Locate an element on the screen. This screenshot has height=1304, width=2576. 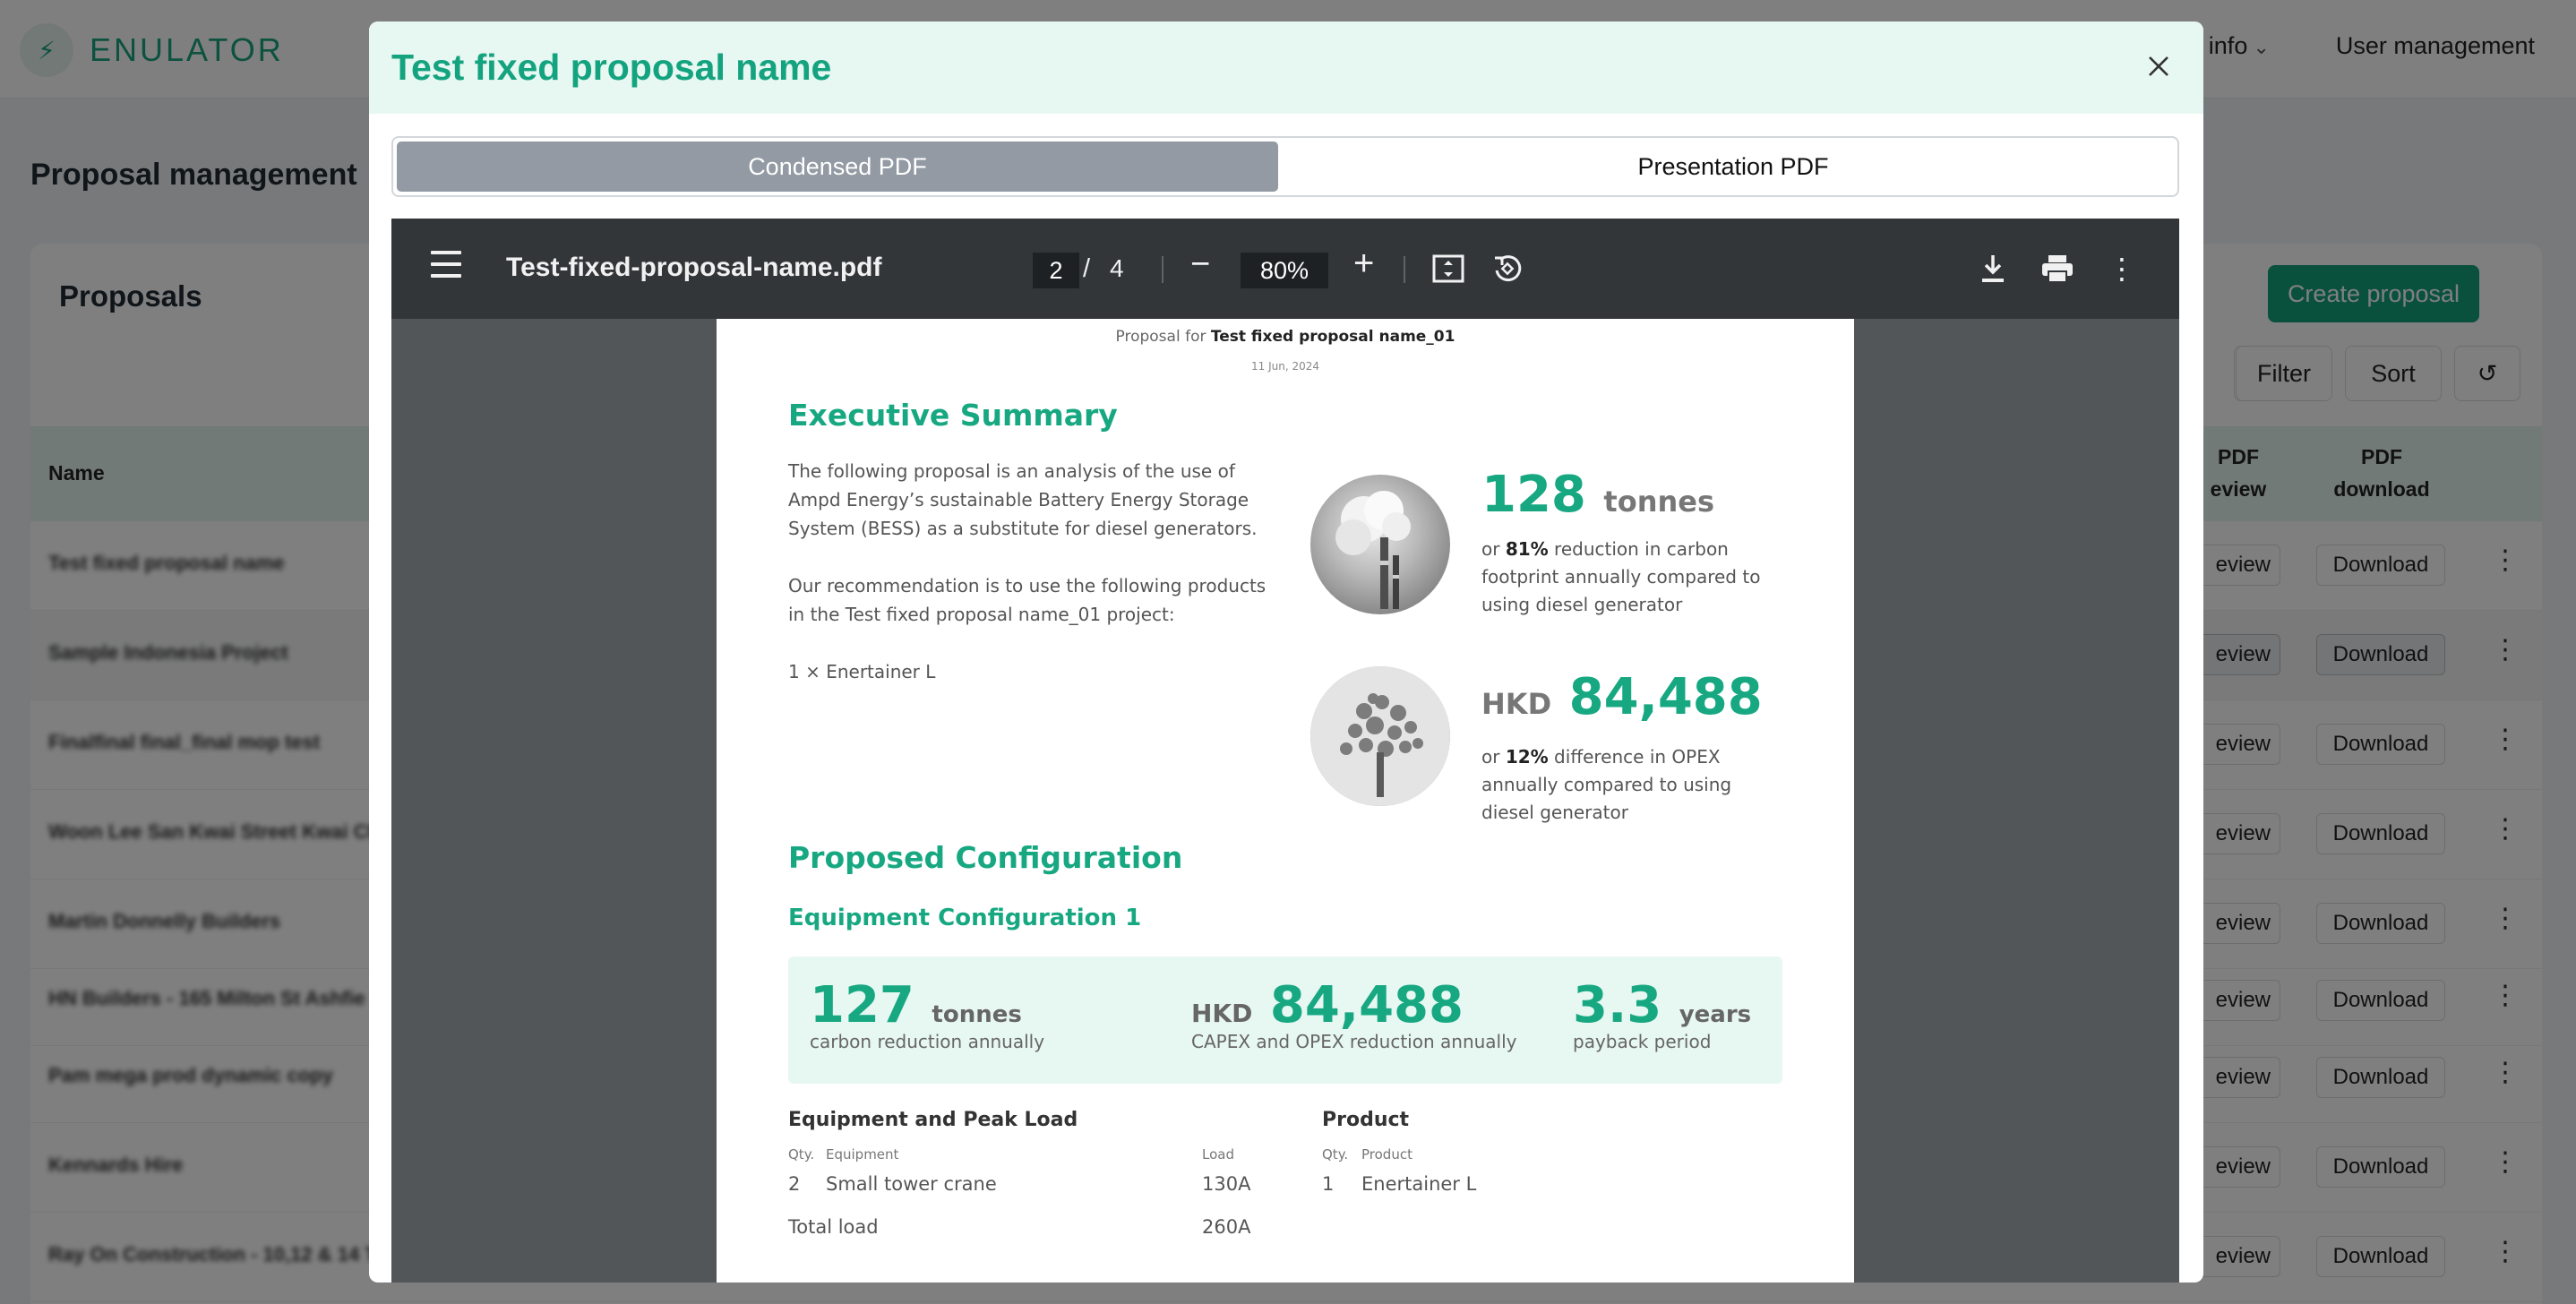
opex-stat-currency: HKD is located at coordinates (1516, 704).